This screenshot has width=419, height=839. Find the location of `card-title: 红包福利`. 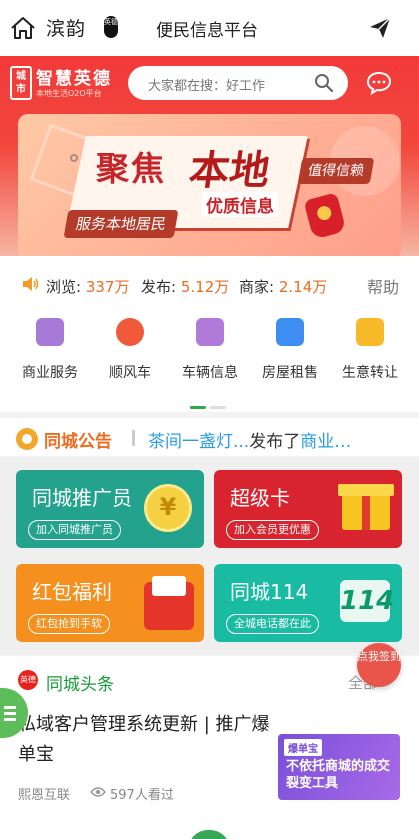

card-title: 红包福利 is located at coordinates (72, 592).